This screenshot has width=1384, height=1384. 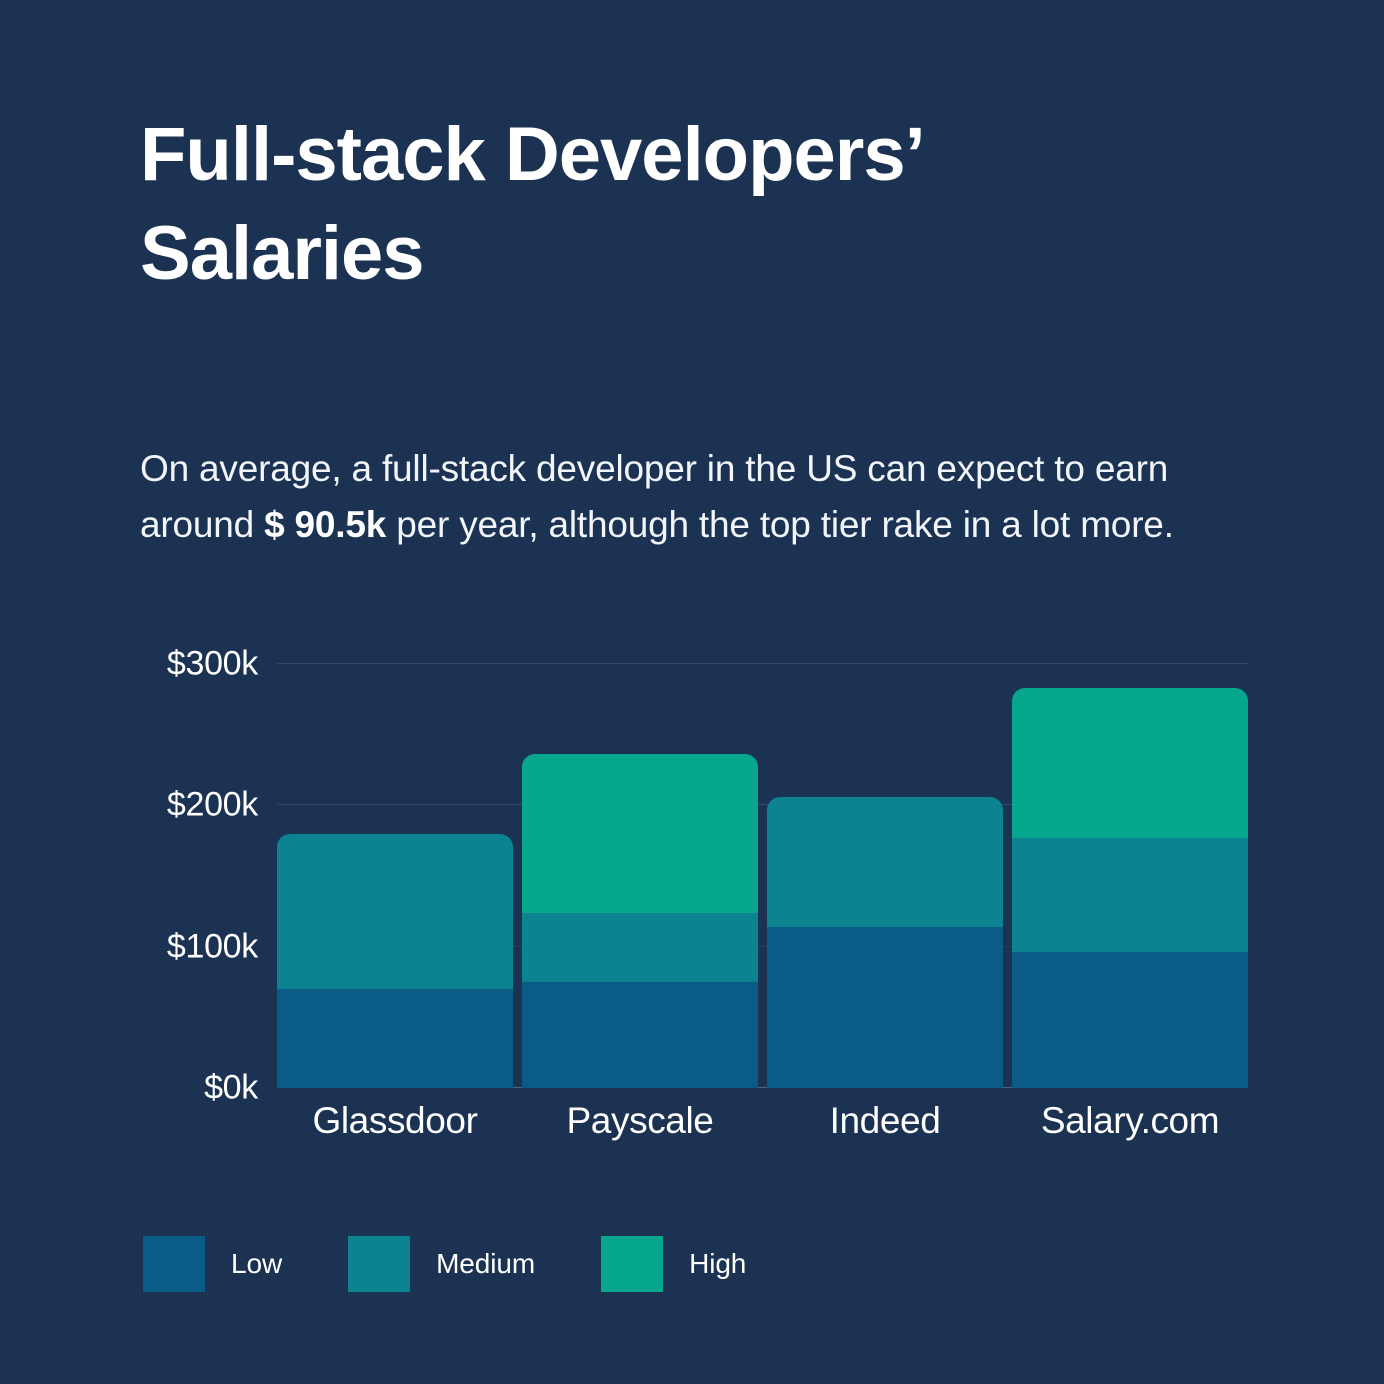 What do you see at coordinates (379, 1264) in the screenshot?
I see `legend-swatch-medium` at bounding box center [379, 1264].